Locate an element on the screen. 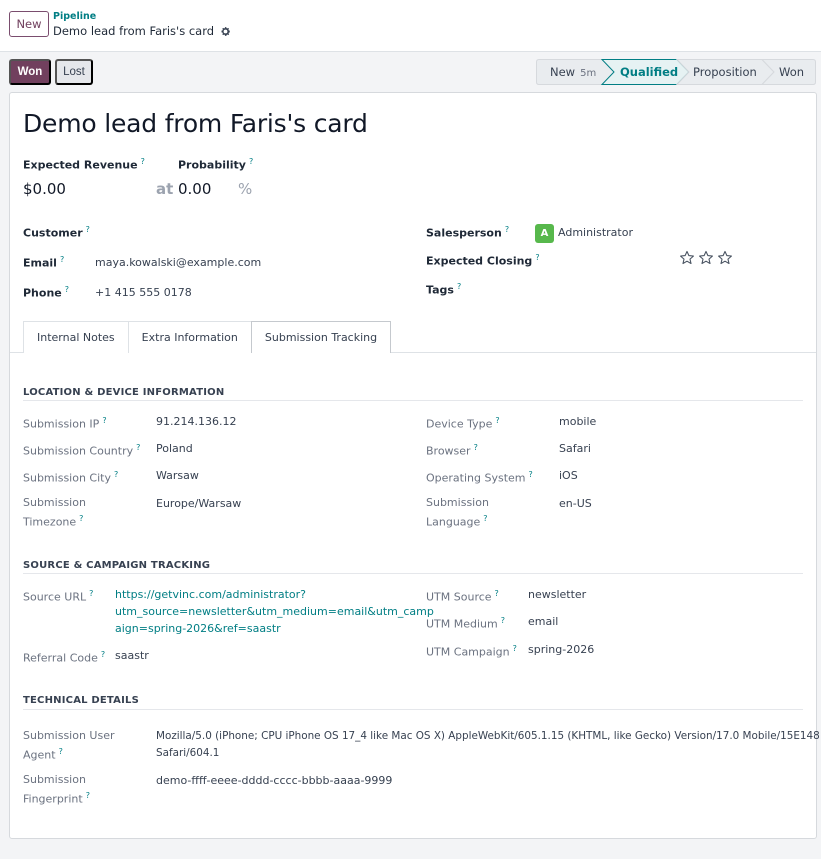  operating-system-value: iOS is located at coordinates (568, 475).